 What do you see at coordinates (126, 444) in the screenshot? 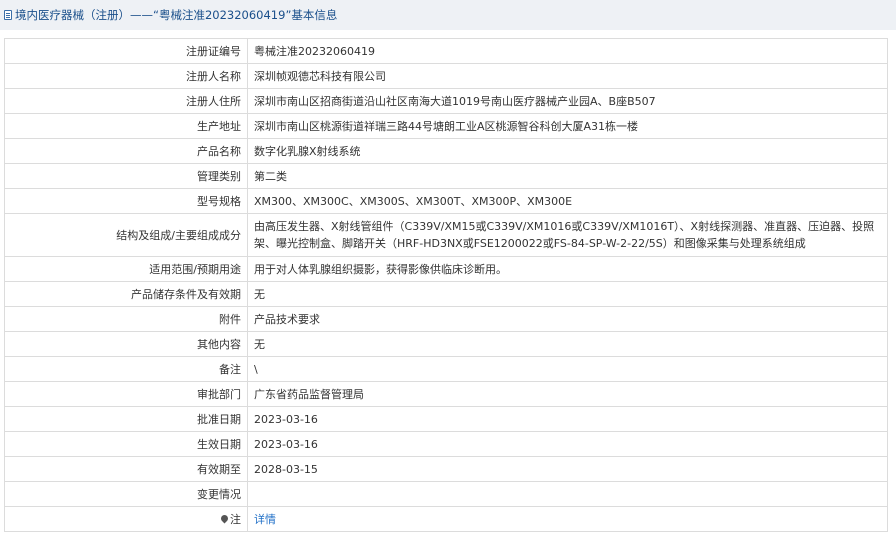
I see `row-label: 生效日期` at bounding box center [126, 444].